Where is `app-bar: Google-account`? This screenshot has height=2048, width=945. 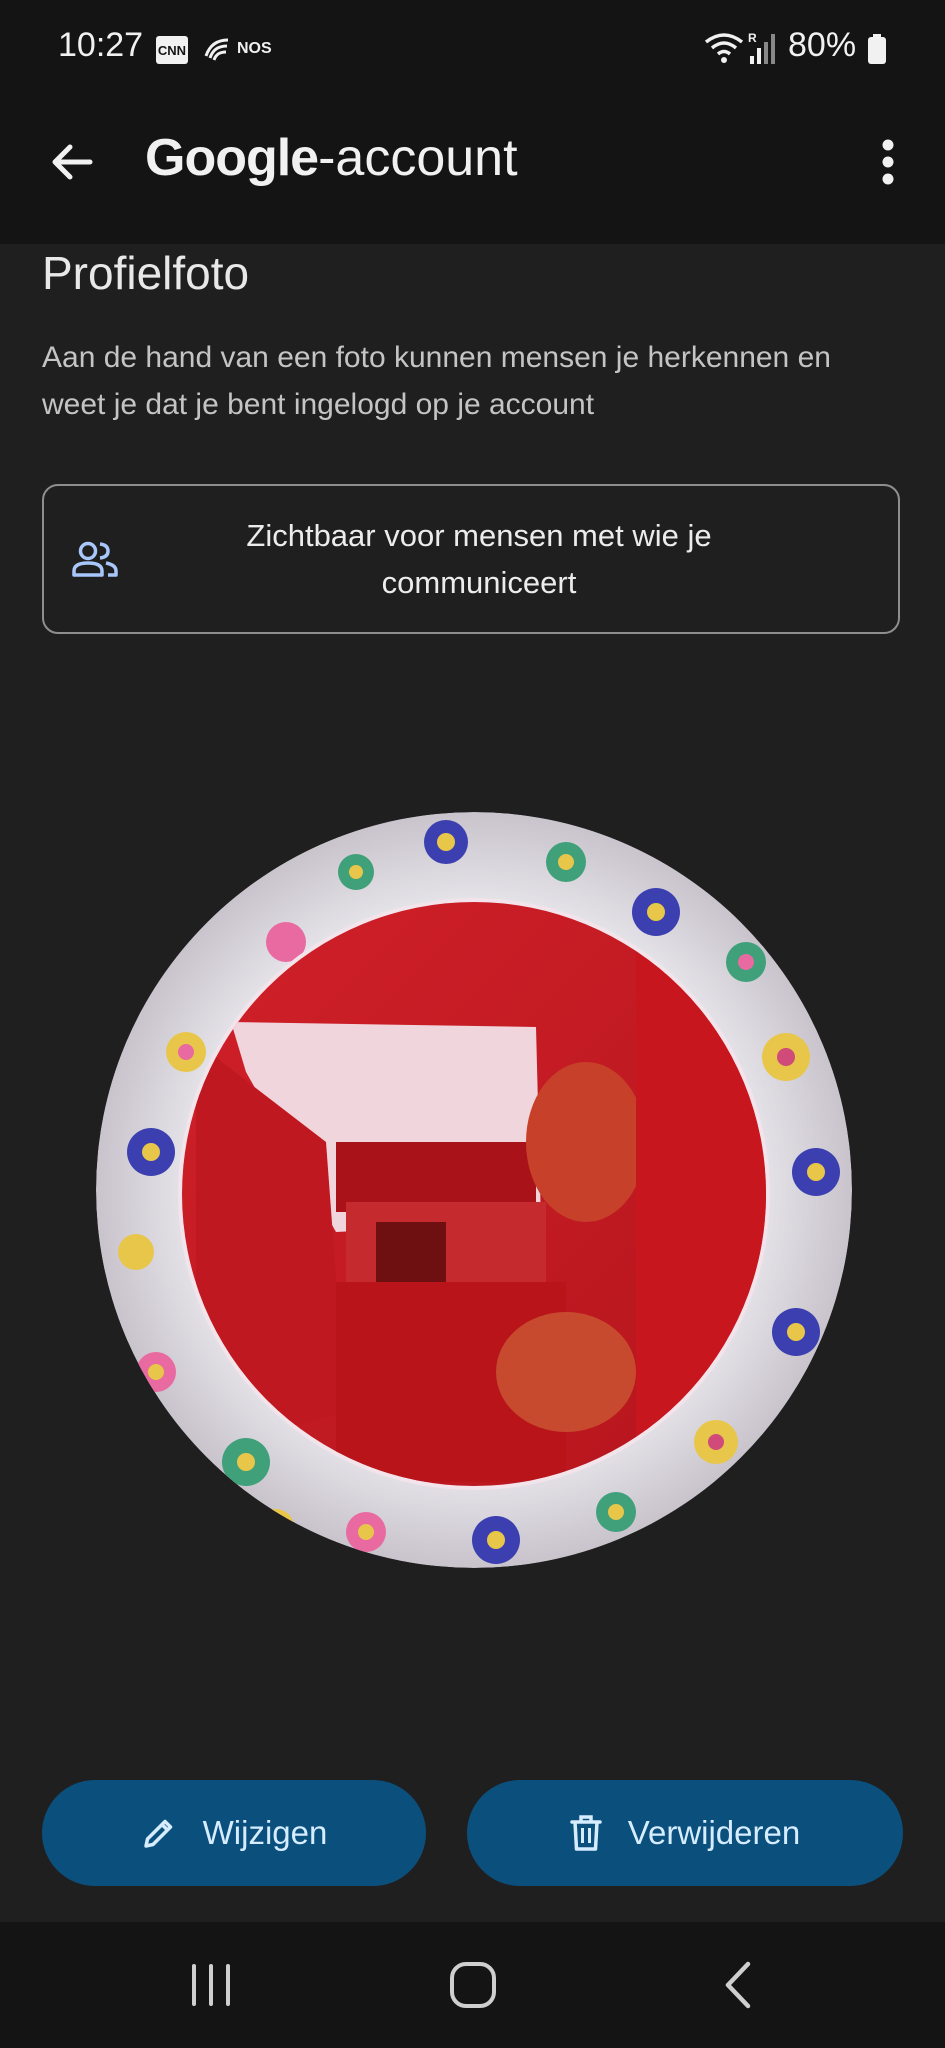
app-bar: Google-account is located at coordinates (472, 172).